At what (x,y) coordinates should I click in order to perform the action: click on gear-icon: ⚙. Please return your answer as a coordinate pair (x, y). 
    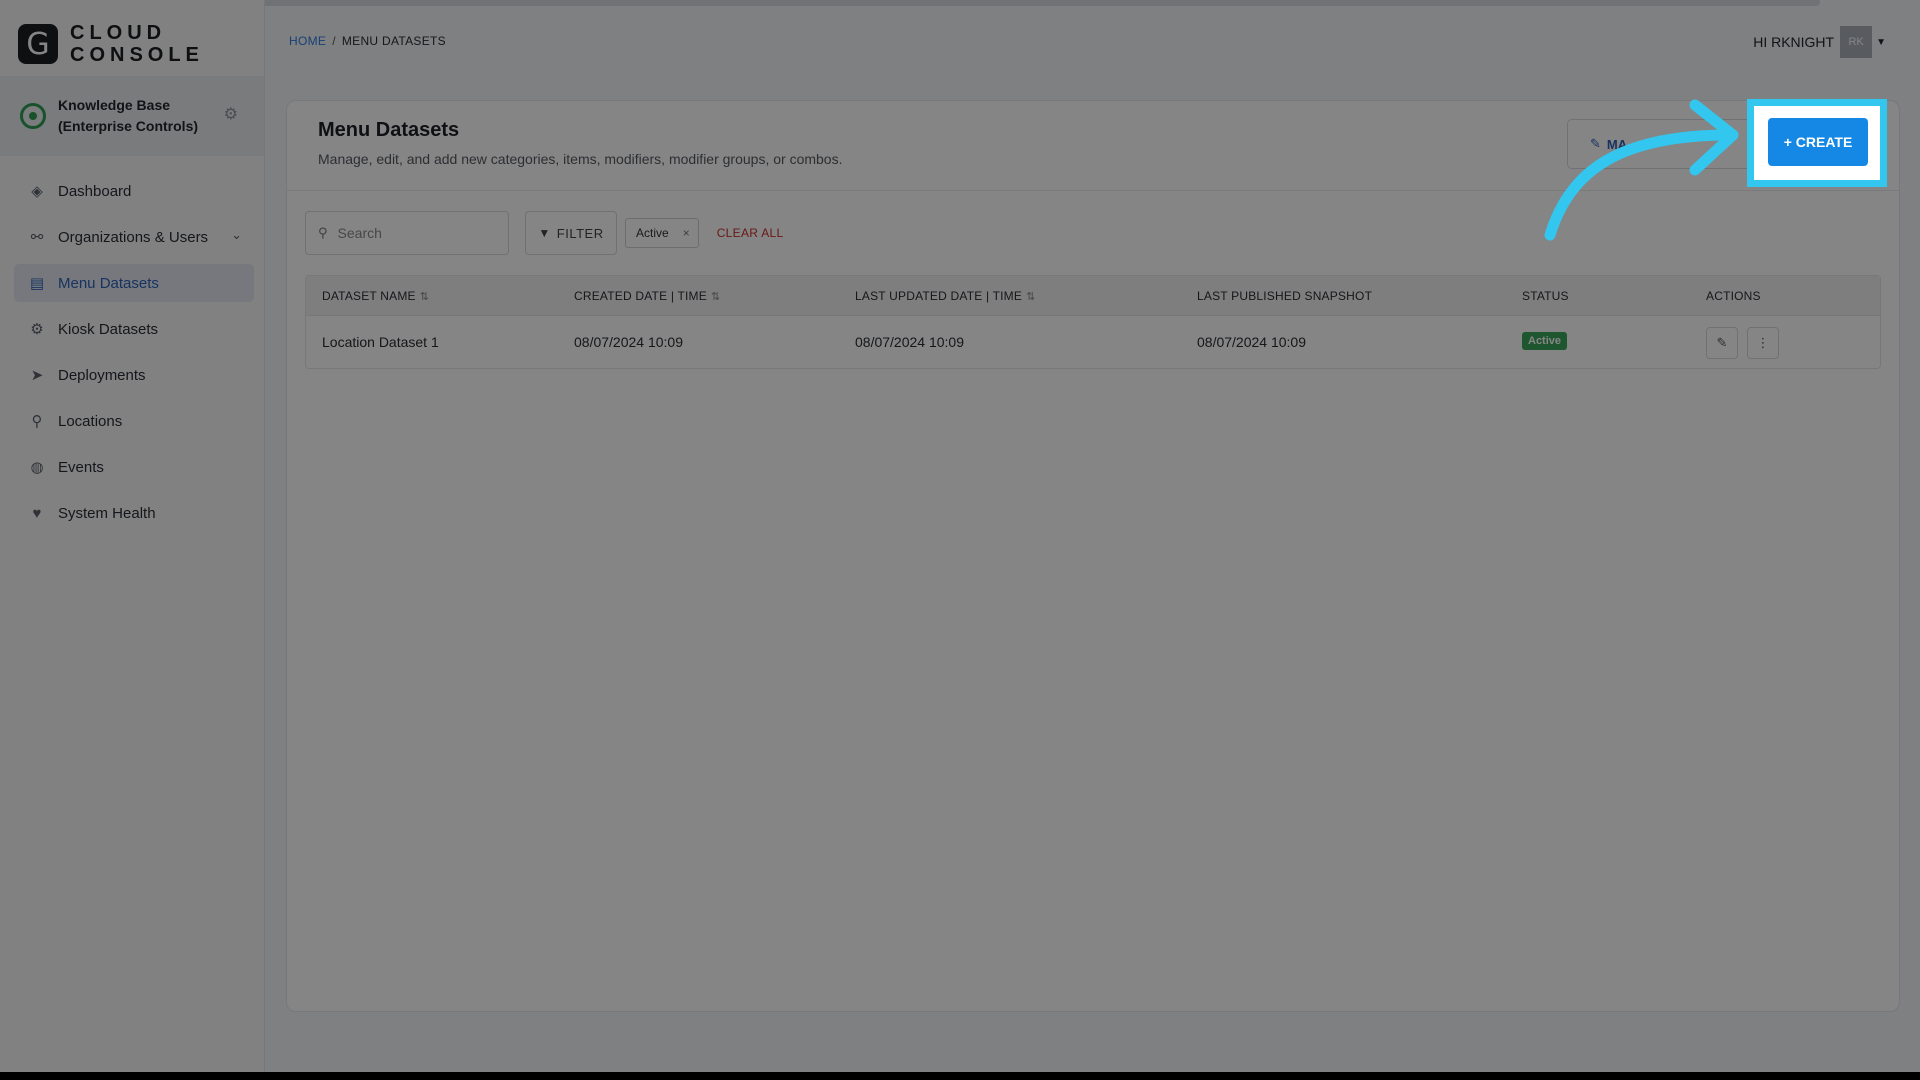
    Looking at the image, I should click on (37, 329).